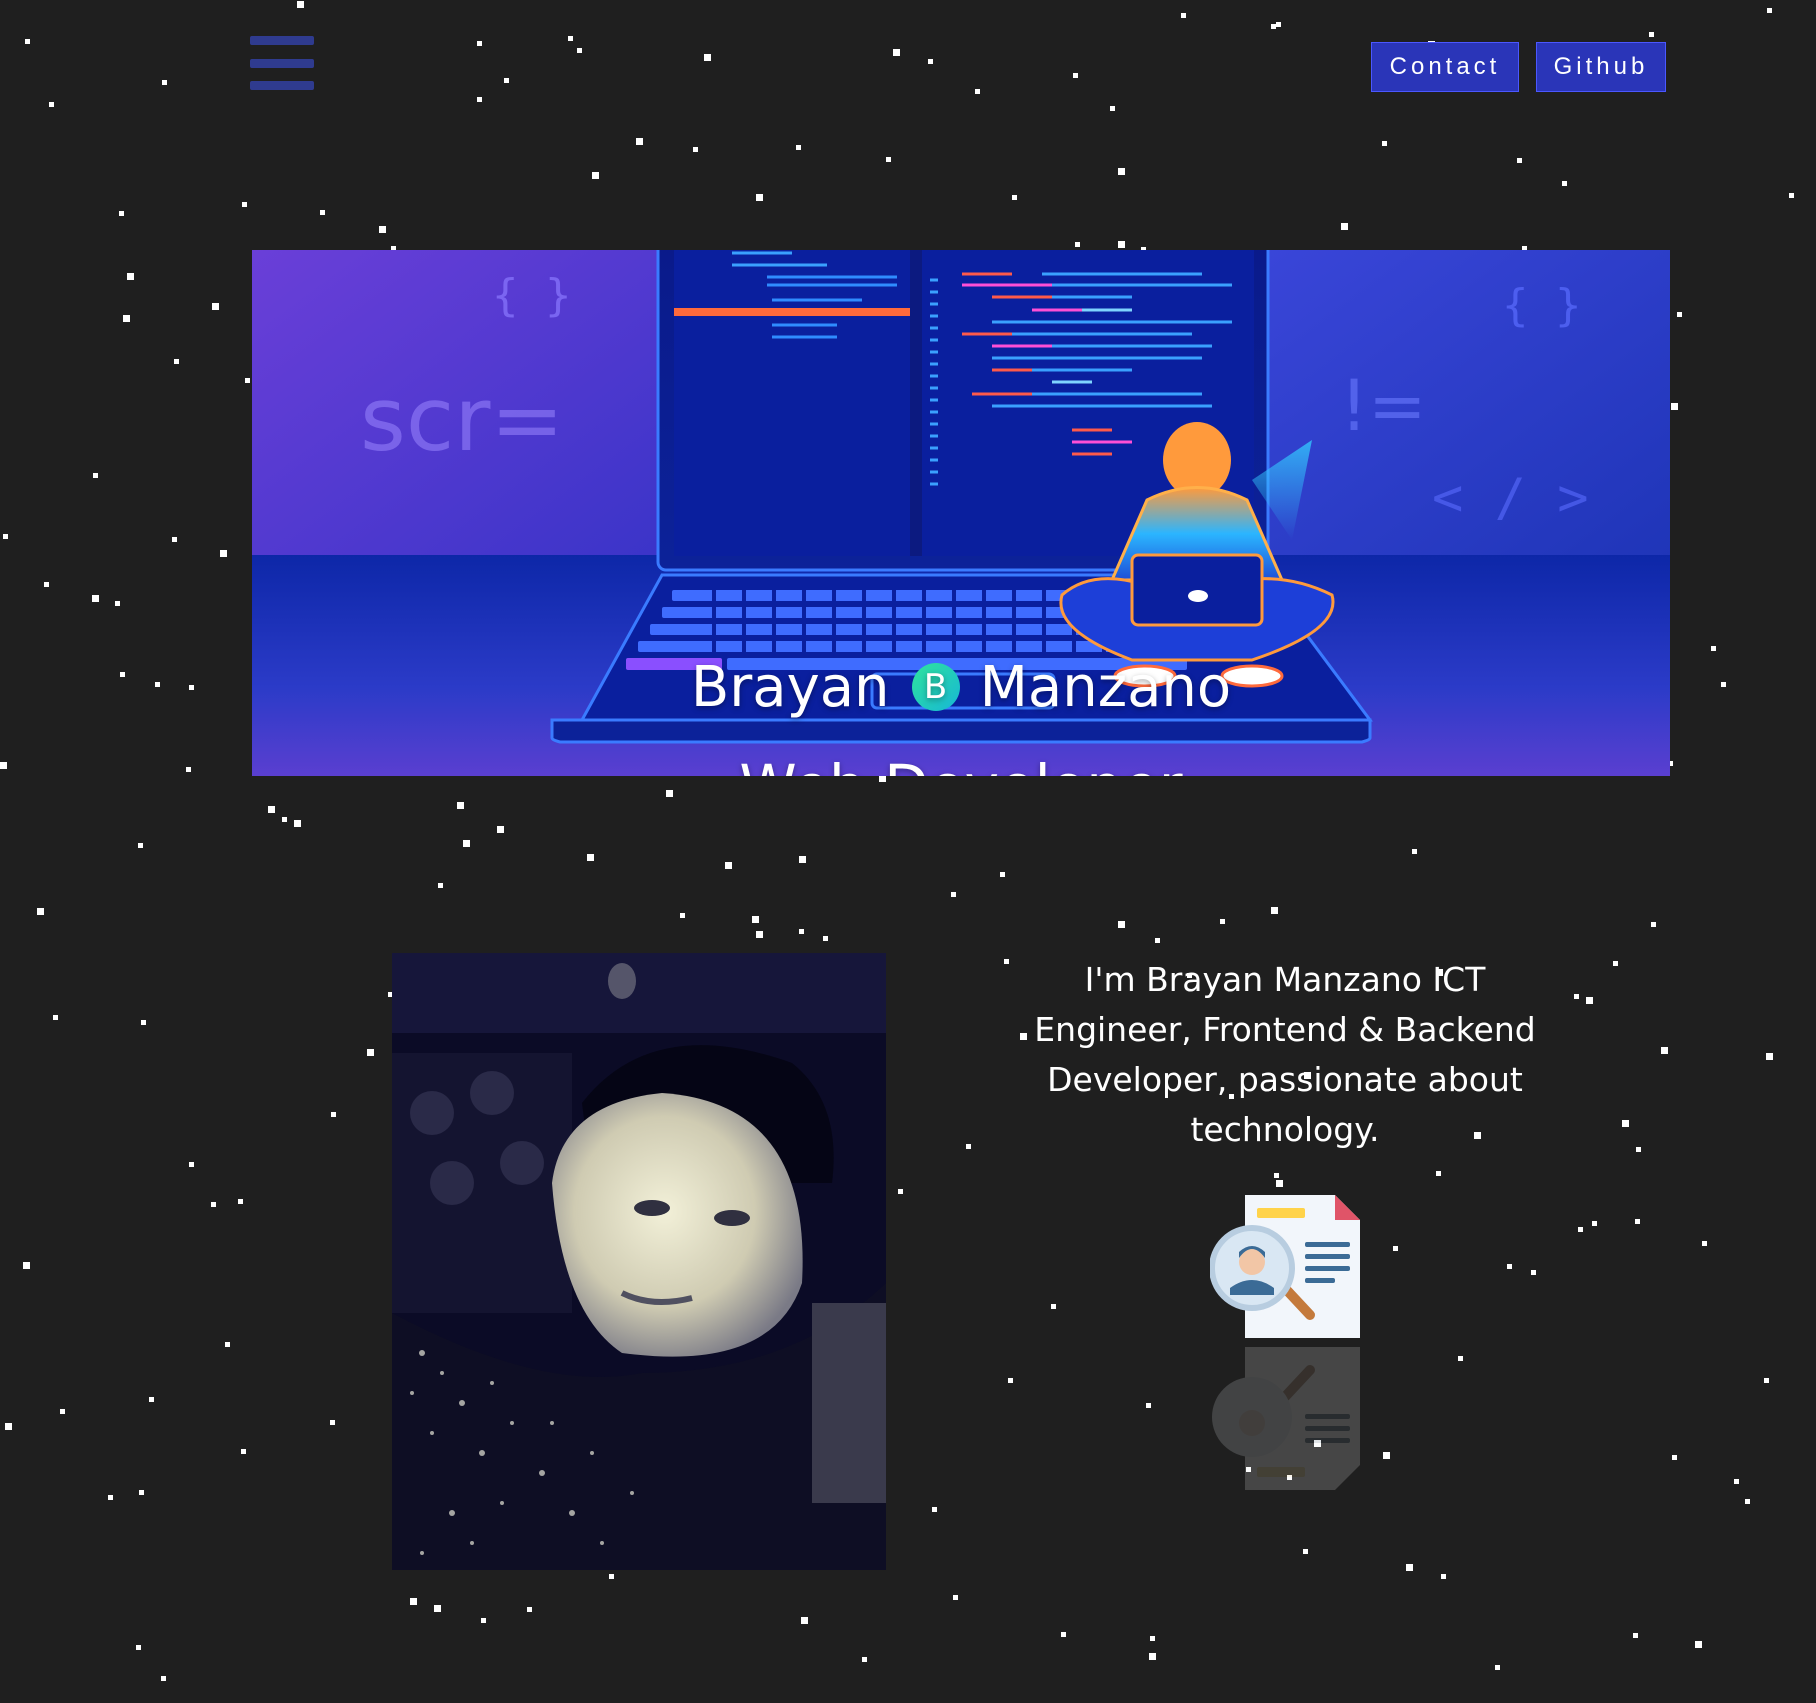  I want to click on hamburger-menu-icon, so click(282, 63).